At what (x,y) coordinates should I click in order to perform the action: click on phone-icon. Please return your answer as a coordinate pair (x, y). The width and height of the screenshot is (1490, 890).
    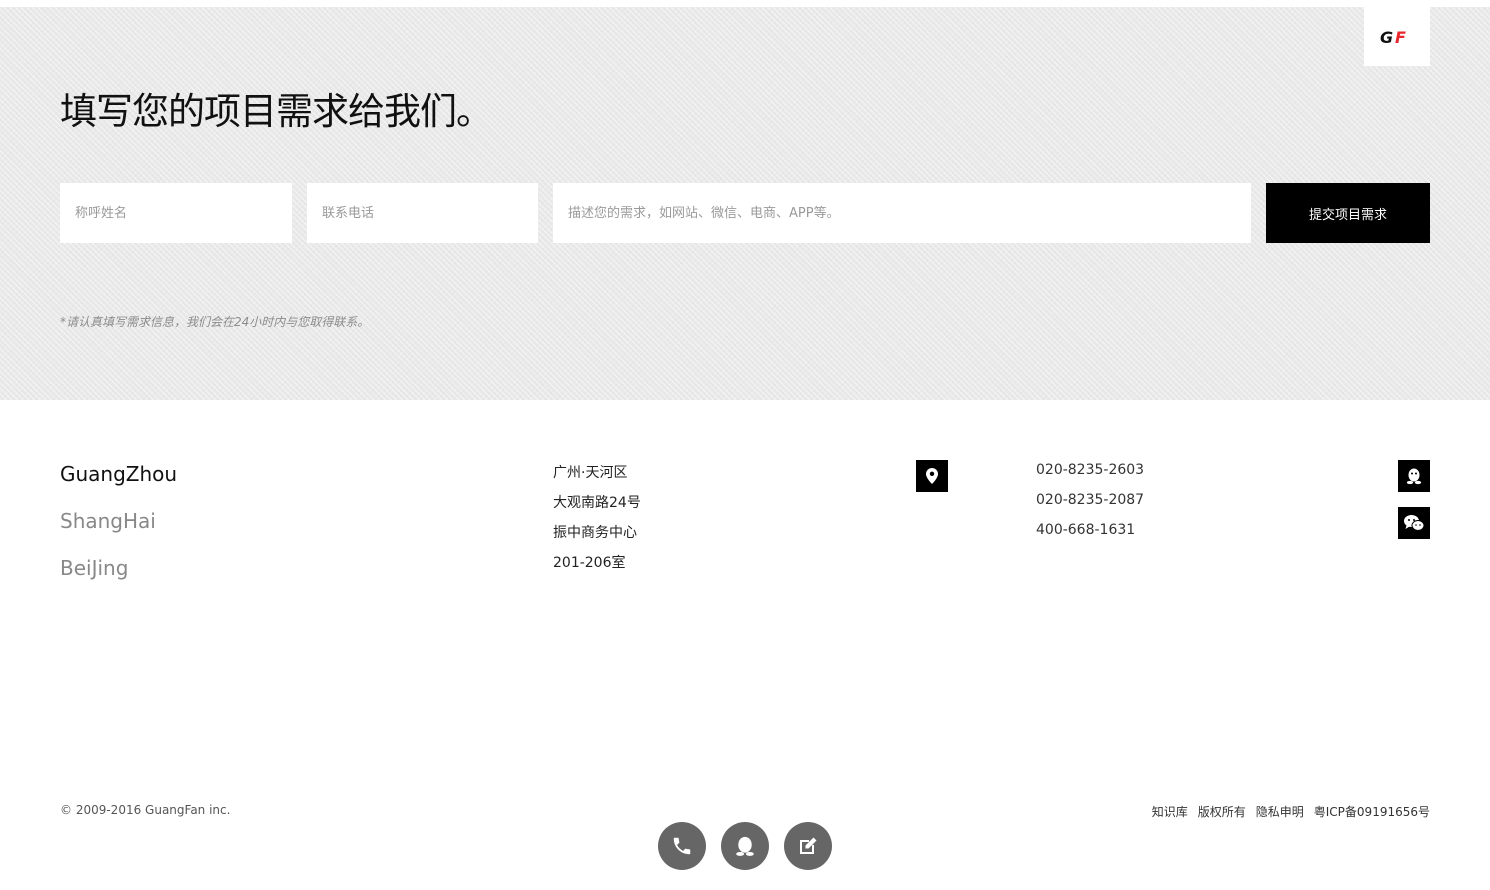
    Looking at the image, I should click on (682, 846).